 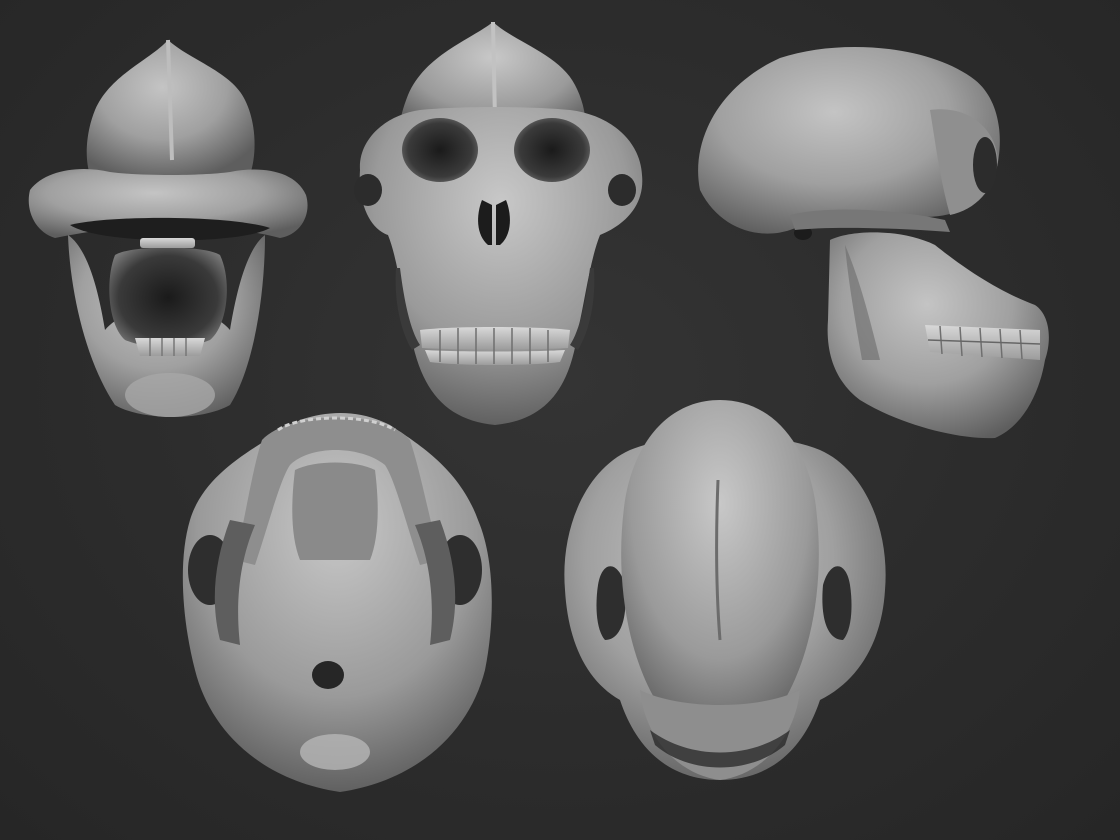 I want to click on skull-view-front, so click(x=498, y=223).